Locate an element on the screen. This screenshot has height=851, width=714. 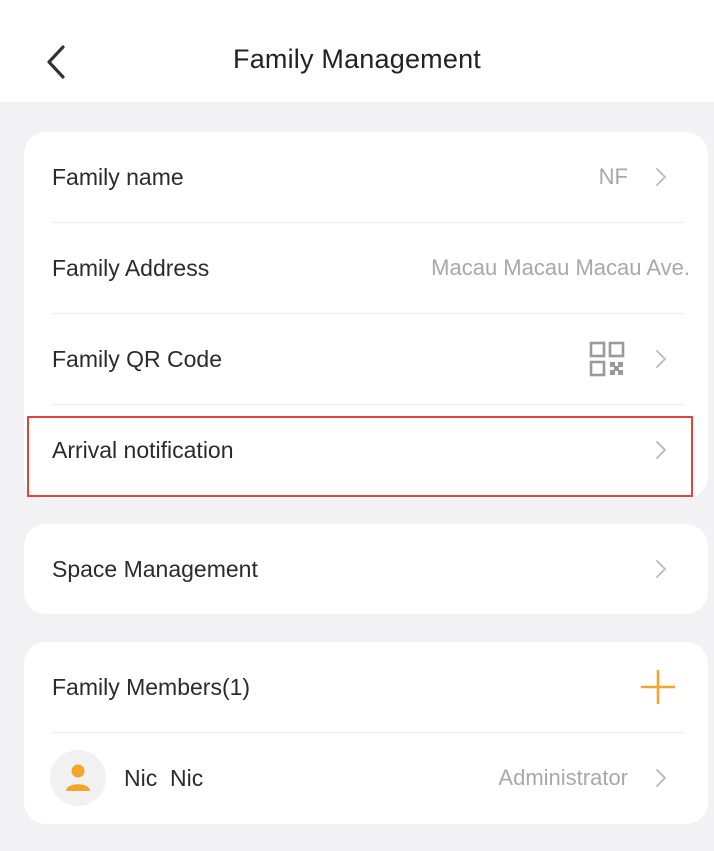
space-management-card: Space Management is located at coordinates (366, 569).